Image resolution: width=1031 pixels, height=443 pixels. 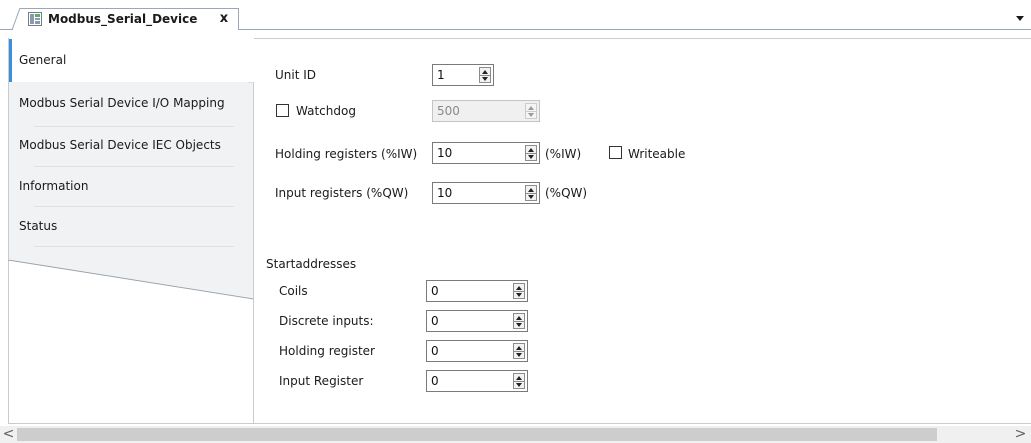 What do you see at coordinates (311, 264) in the screenshot?
I see `start-addresses-title: Startaddresses` at bounding box center [311, 264].